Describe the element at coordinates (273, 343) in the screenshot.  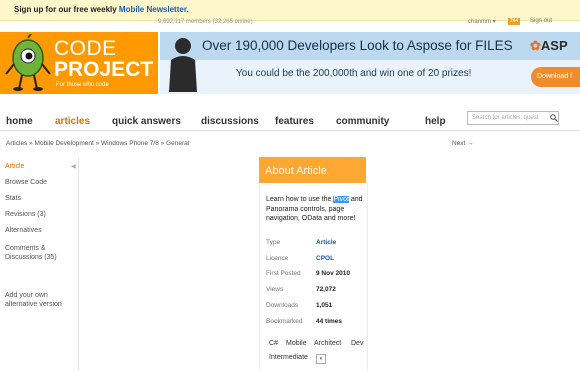
I see `tag-csharp: C#` at that location.